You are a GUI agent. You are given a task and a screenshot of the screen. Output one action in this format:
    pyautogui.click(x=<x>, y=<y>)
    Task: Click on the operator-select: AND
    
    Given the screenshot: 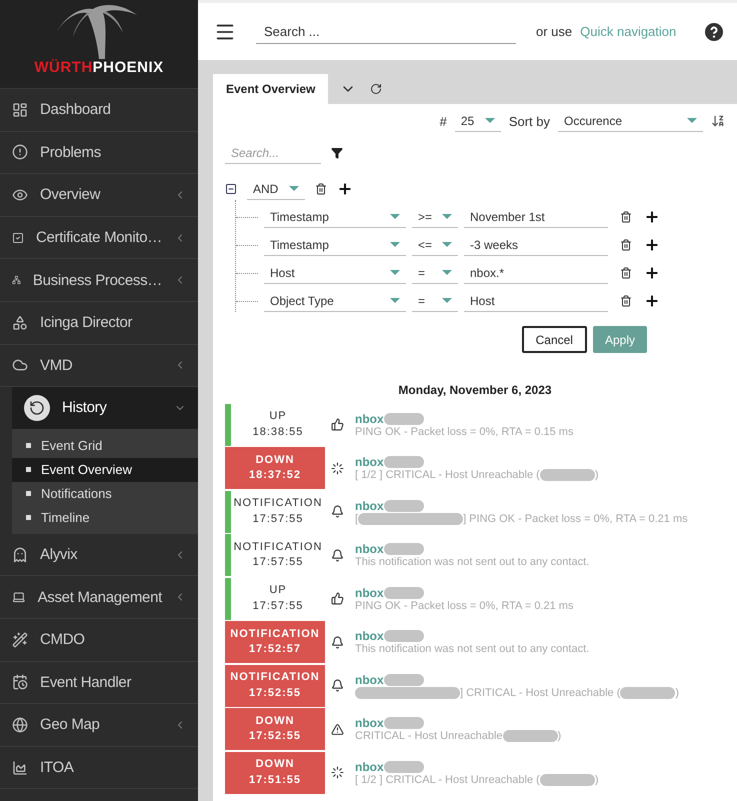 What is the action you would take?
    pyautogui.click(x=276, y=189)
    